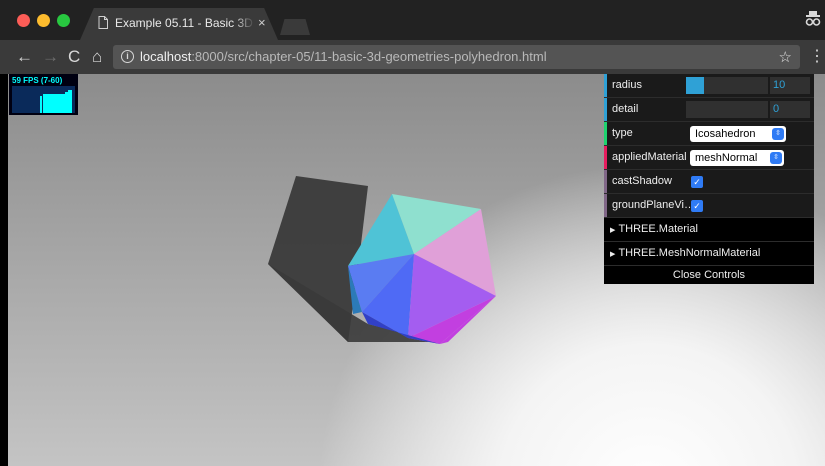  Describe the element at coordinates (43, 20) in the screenshot. I see `minimize-window-button` at that location.